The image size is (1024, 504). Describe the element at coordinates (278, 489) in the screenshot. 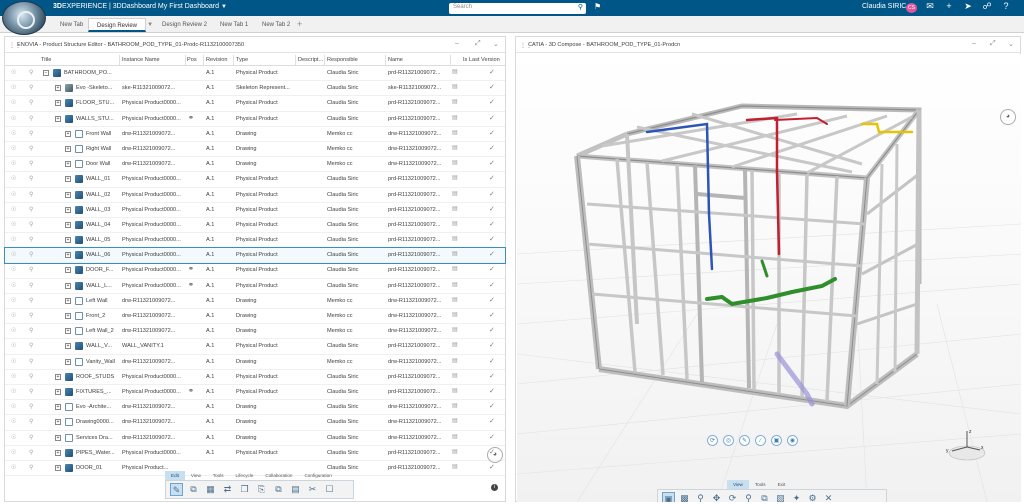

I see `duplicate-icon: ⧉` at that location.